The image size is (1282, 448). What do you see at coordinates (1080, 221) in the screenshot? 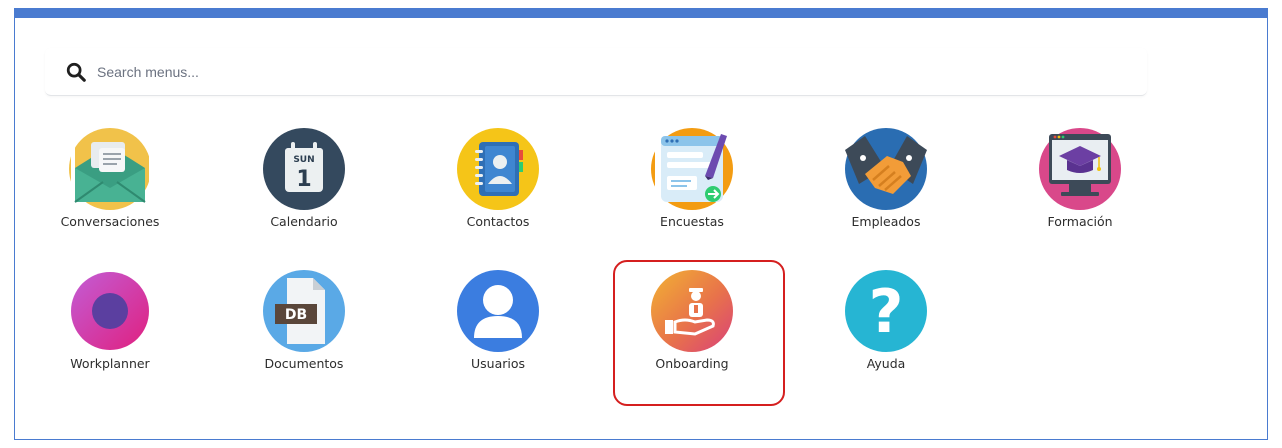
I see `app-label: Formación` at bounding box center [1080, 221].